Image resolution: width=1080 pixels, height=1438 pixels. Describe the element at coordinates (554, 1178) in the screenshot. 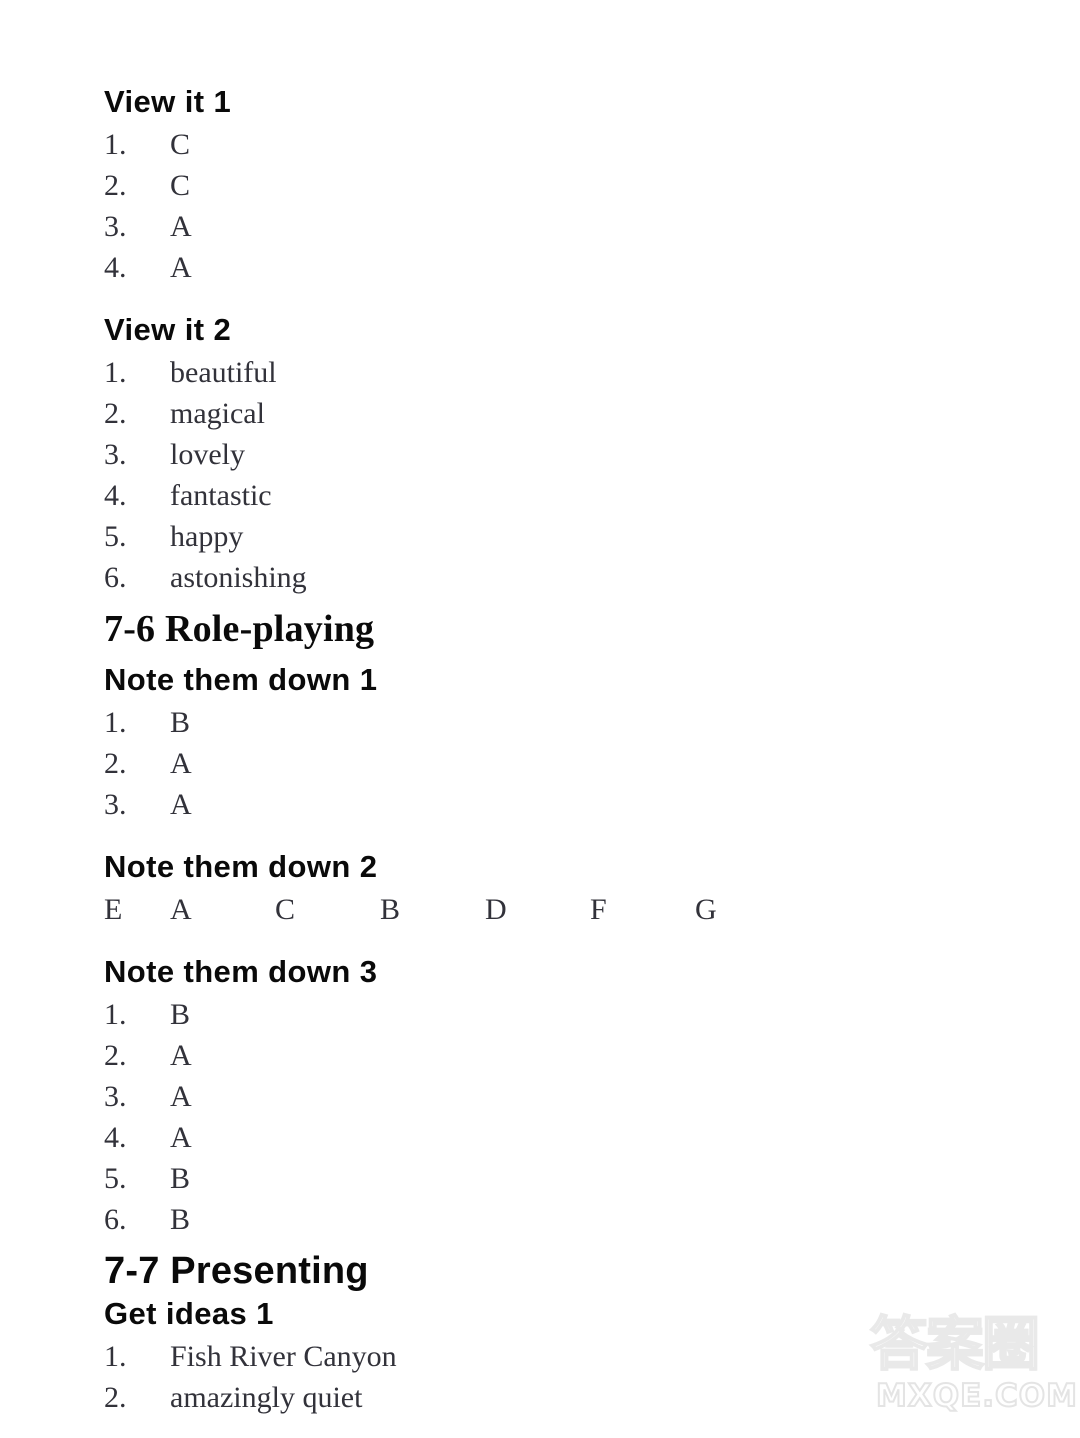

I see `list-item: 5. B` at that location.